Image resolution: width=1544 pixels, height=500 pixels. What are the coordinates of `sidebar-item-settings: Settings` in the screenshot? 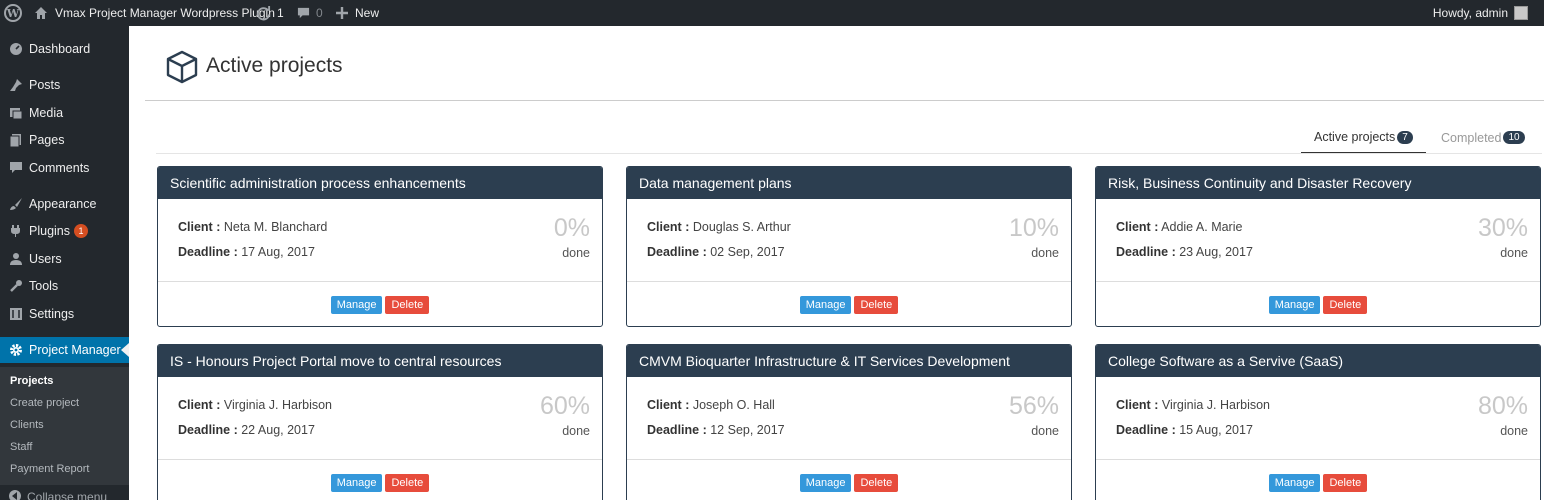 It's located at (64, 314).